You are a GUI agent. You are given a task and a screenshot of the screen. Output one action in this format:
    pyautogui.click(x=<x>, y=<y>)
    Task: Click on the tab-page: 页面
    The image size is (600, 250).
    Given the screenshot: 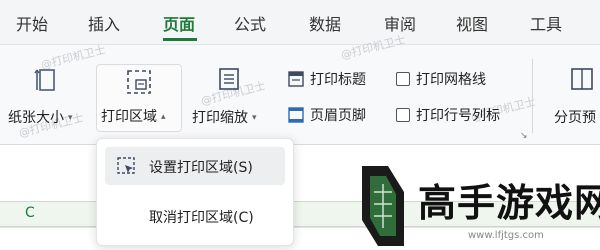 What is the action you would take?
    pyautogui.click(x=179, y=23)
    